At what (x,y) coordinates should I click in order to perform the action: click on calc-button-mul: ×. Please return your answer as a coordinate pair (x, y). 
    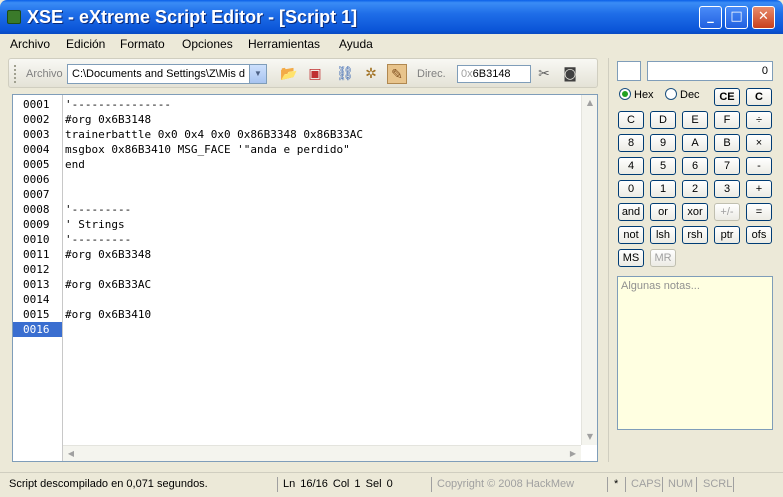
    Looking at the image, I should click on (759, 143).